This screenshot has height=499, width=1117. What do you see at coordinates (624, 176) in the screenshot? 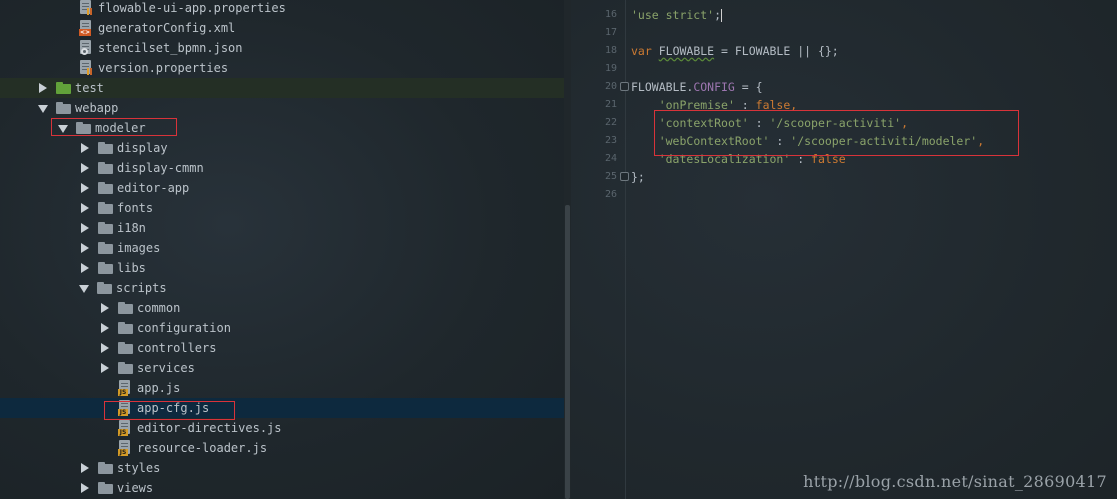
I see `fold-close-icon` at bounding box center [624, 176].